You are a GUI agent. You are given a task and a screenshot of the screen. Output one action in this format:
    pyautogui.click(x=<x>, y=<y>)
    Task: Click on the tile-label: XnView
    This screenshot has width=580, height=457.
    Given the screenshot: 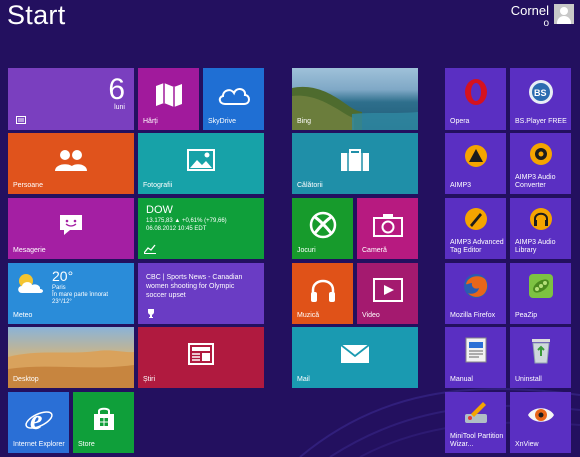 What is the action you would take?
    pyautogui.click(x=527, y=444)
    